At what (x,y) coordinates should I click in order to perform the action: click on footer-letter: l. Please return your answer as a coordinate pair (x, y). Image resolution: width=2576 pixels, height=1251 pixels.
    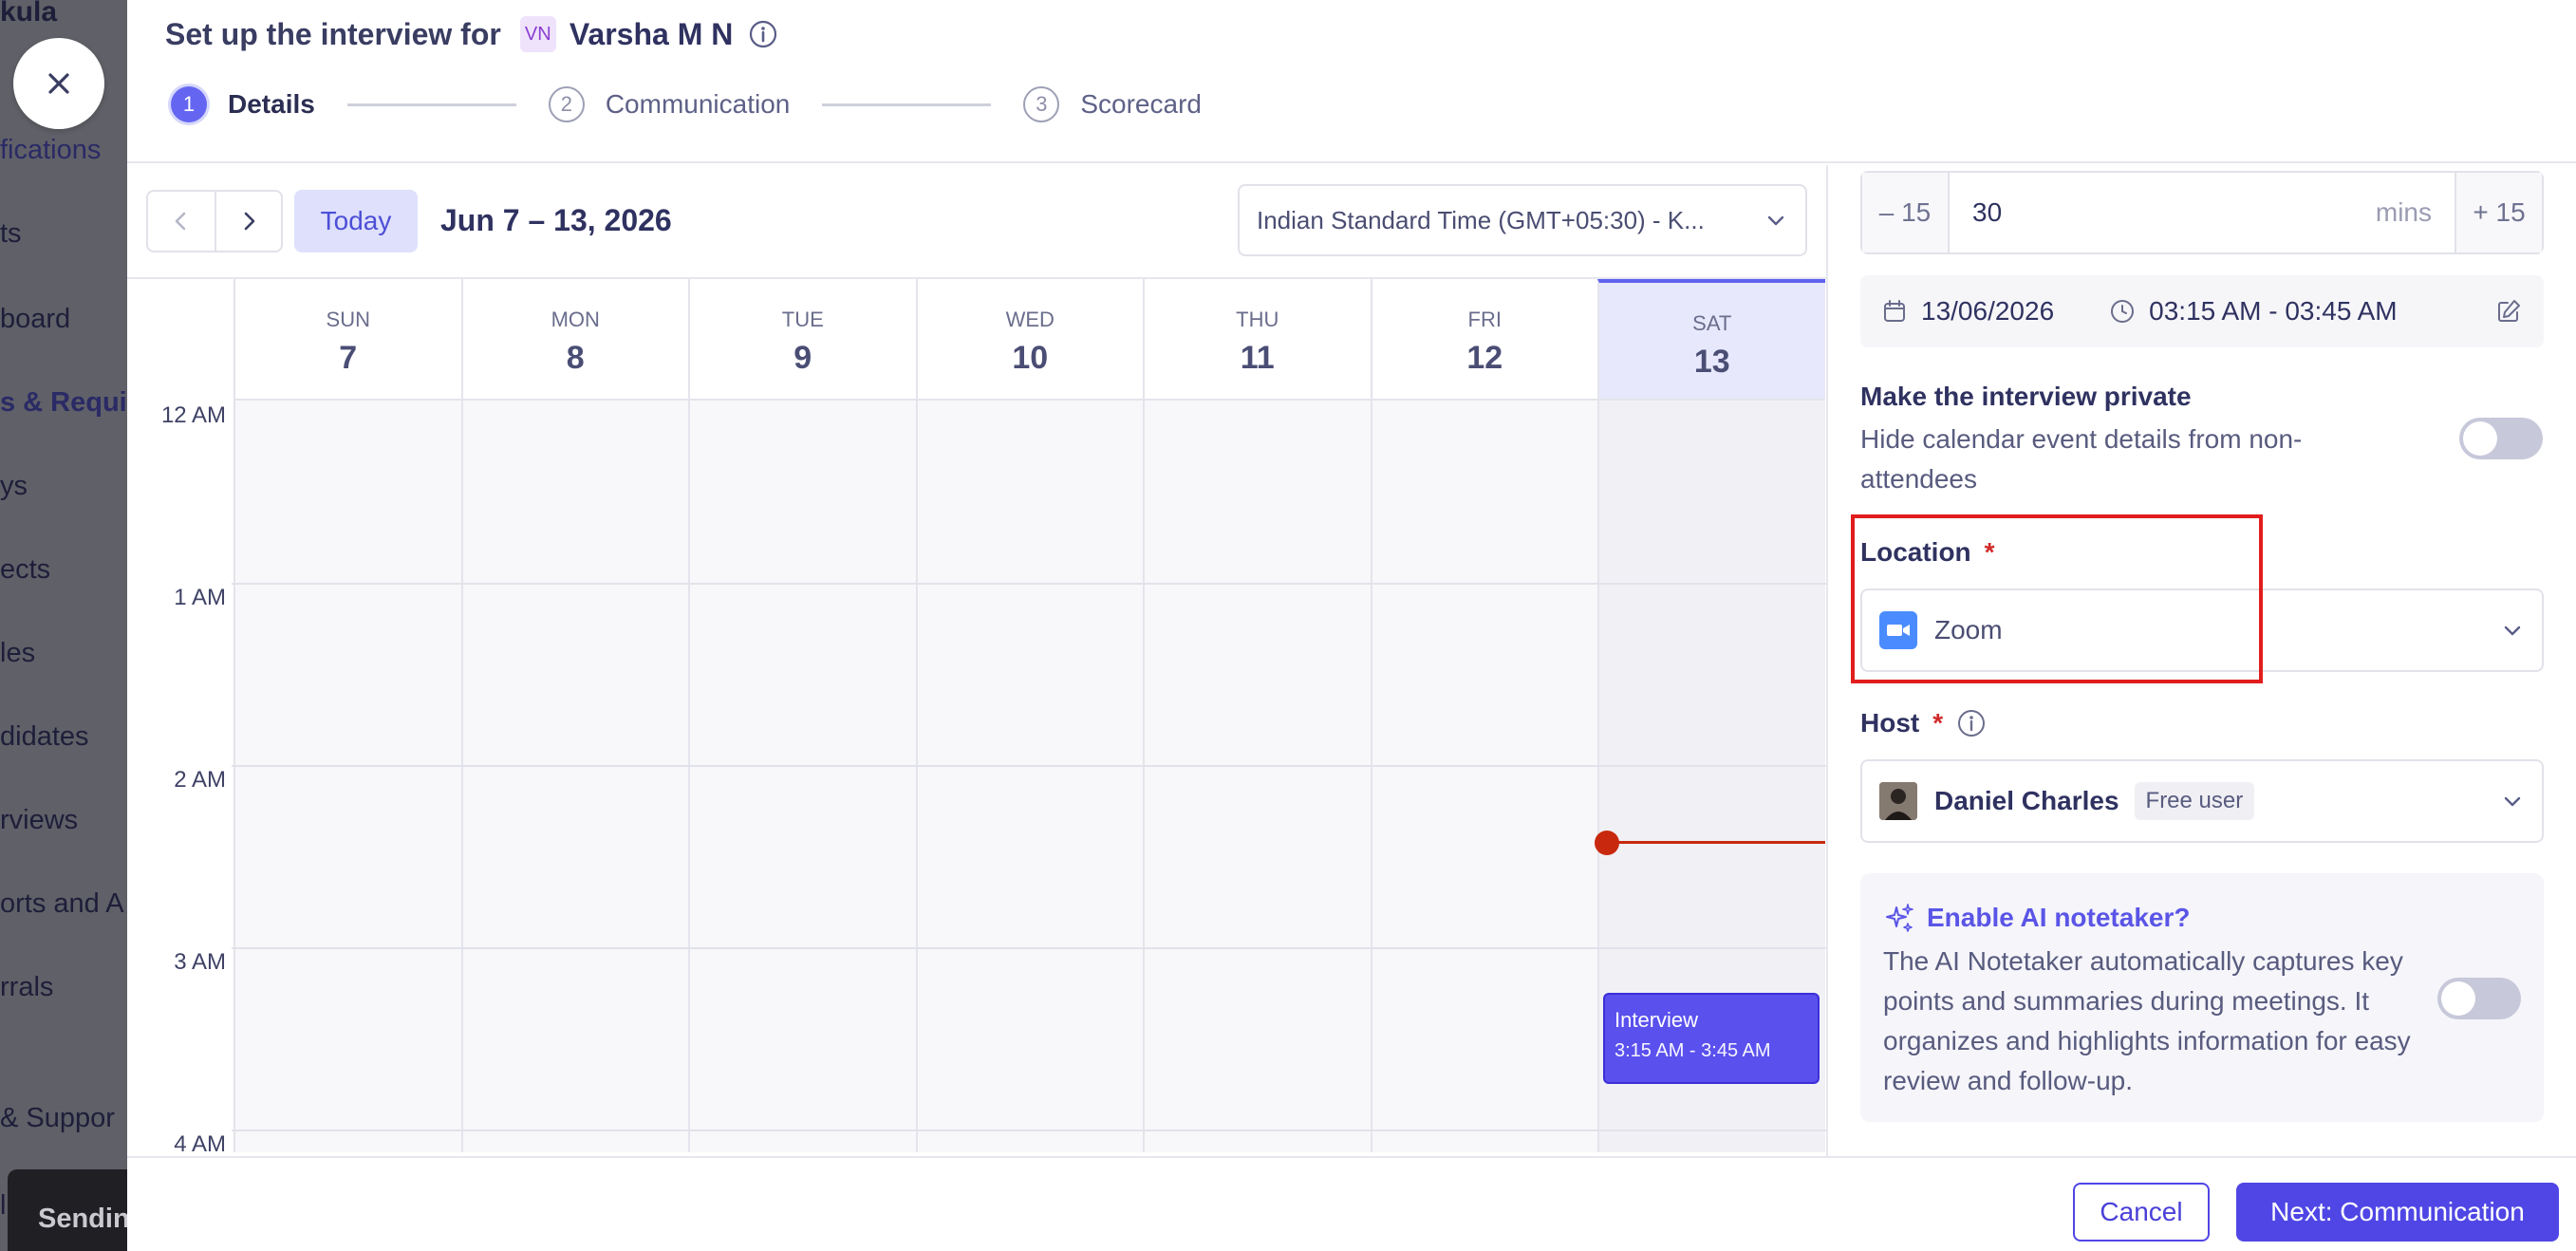
    Looking at the image, I should click on (3, 1205).